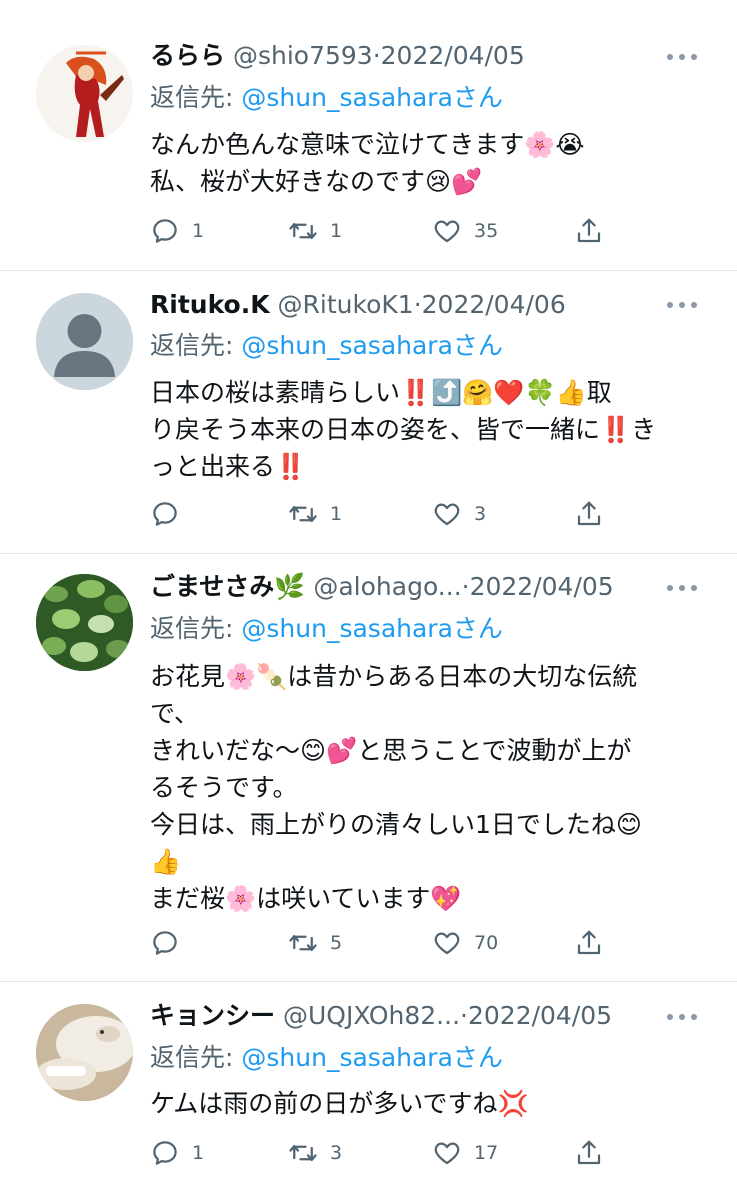 Image resolution: width=737 pixels, height=1200 pixels. What do you see at coordinates (385, 231) in the screenshot?
I see `tweet-actions: 1 1 35` at bounding box center [385, 231].